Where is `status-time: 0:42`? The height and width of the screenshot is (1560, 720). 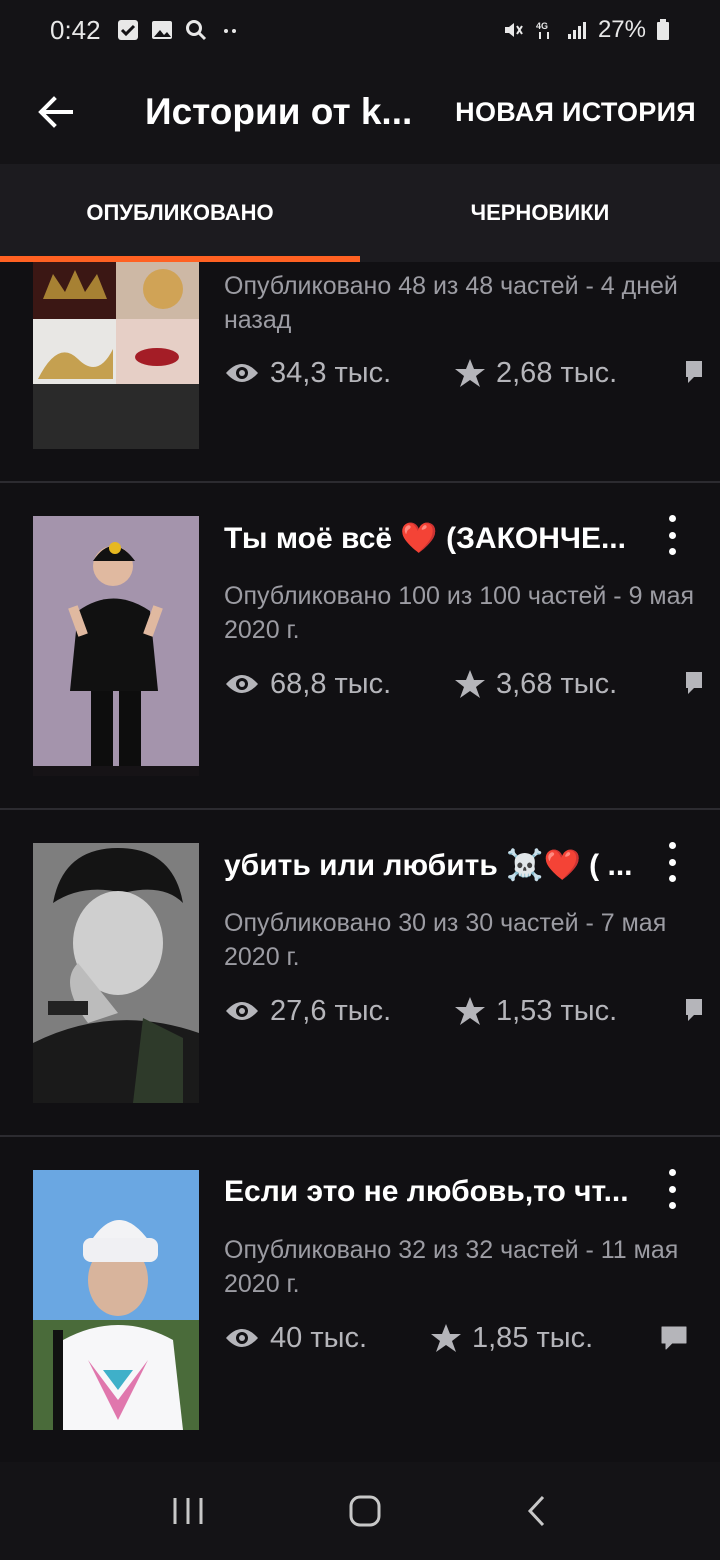
status-time: 0:42 is located at coordinates (75, 29).